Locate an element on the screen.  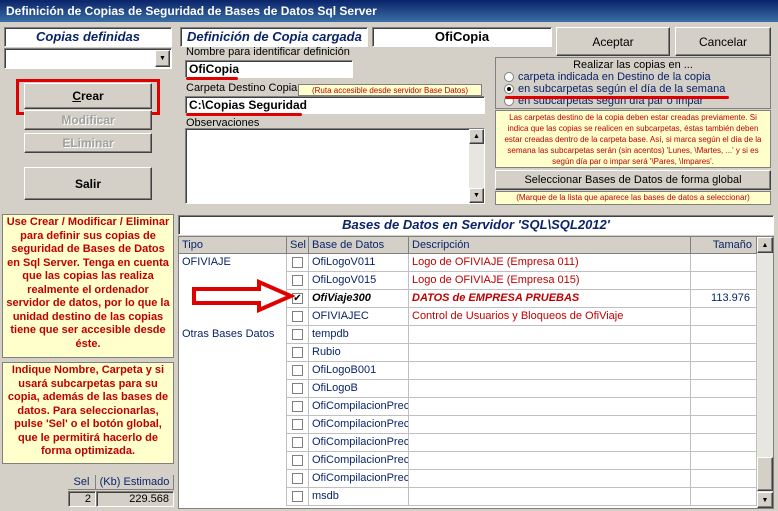
tipo-cell: OFIVIAJE is located at coordinates (233, 263).